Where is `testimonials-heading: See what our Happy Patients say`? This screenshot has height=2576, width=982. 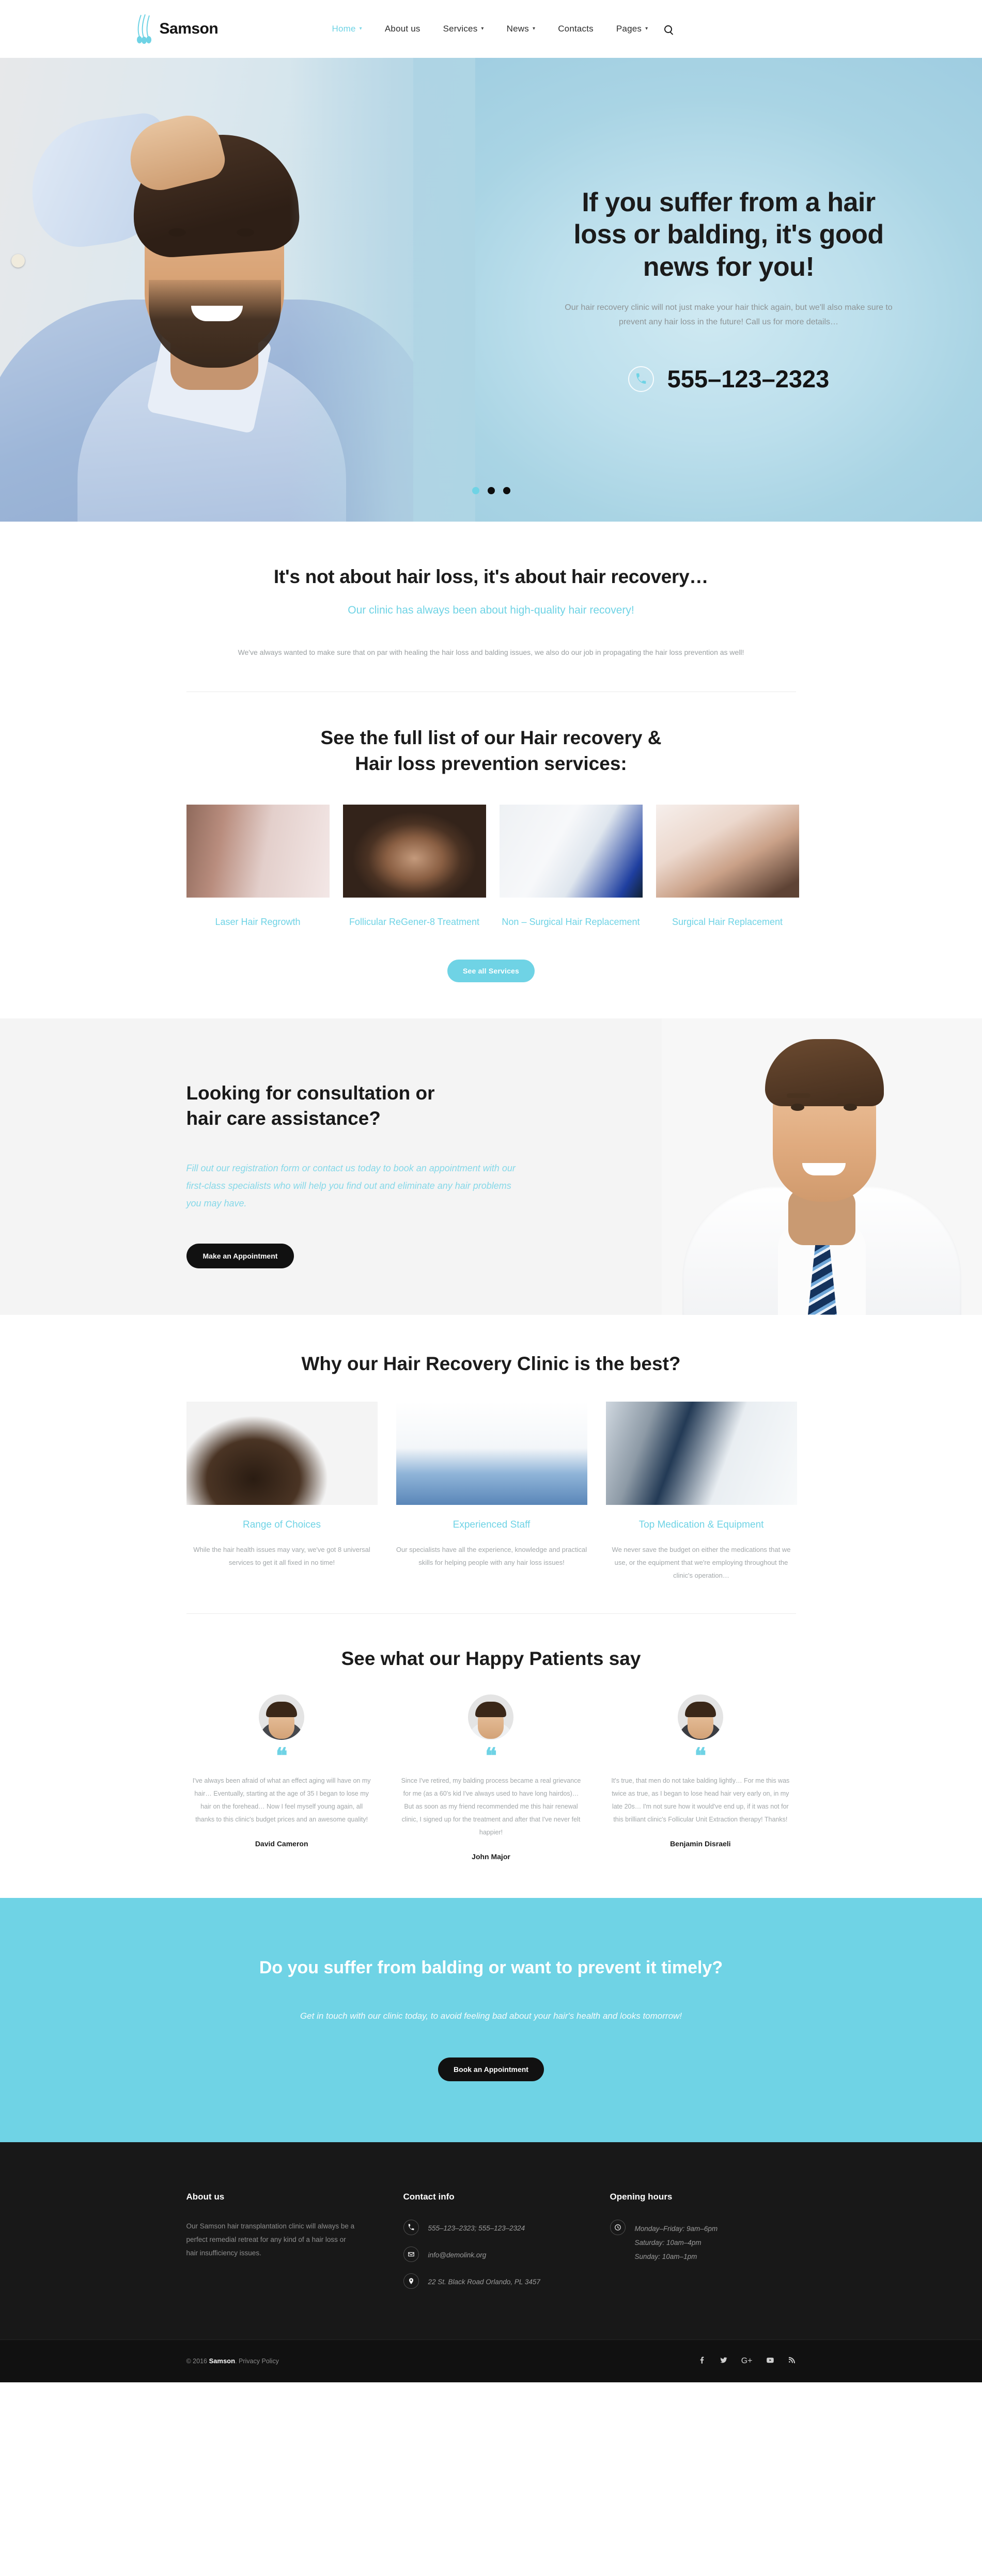
testimonials-heading: See what our Happy Patients say is located at coordinates (491, 1658).